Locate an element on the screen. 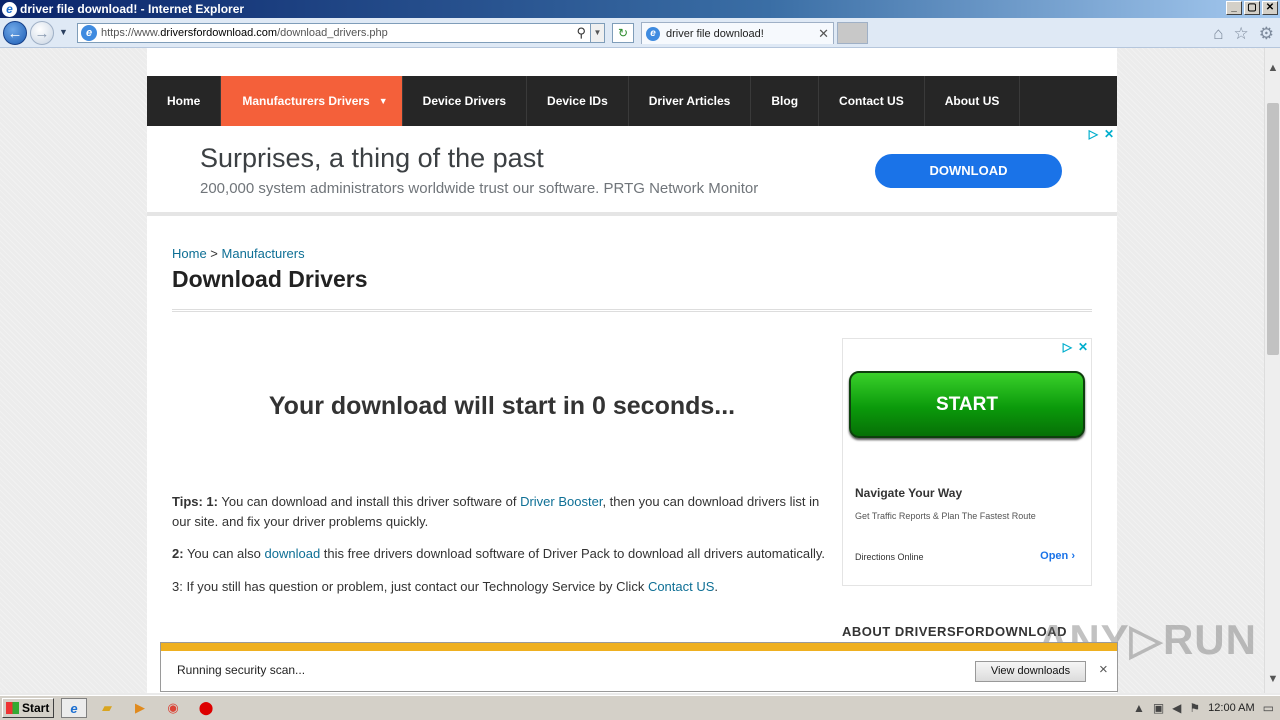 This screenshot has width=1280, height=720. side-ad-open-label: Open is located at coordinates (1054, 556).